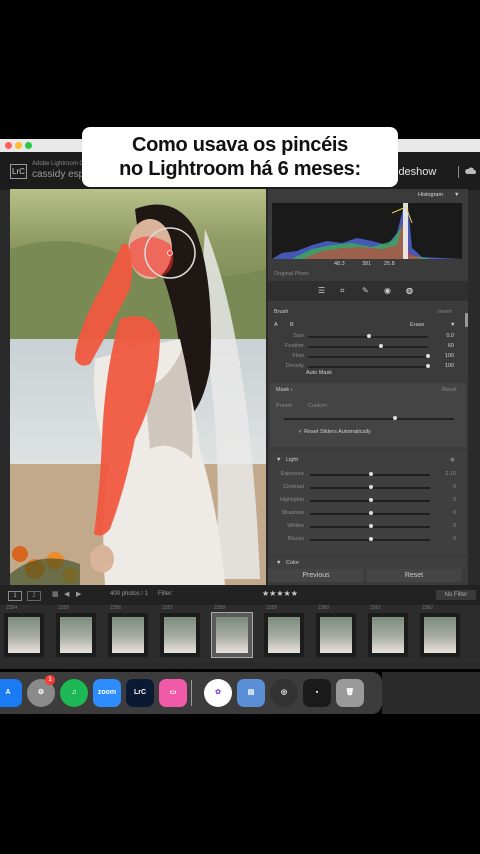 This screenshot has width=480, height=854. I want to click on display-1-button: 1, so click(15, 596).